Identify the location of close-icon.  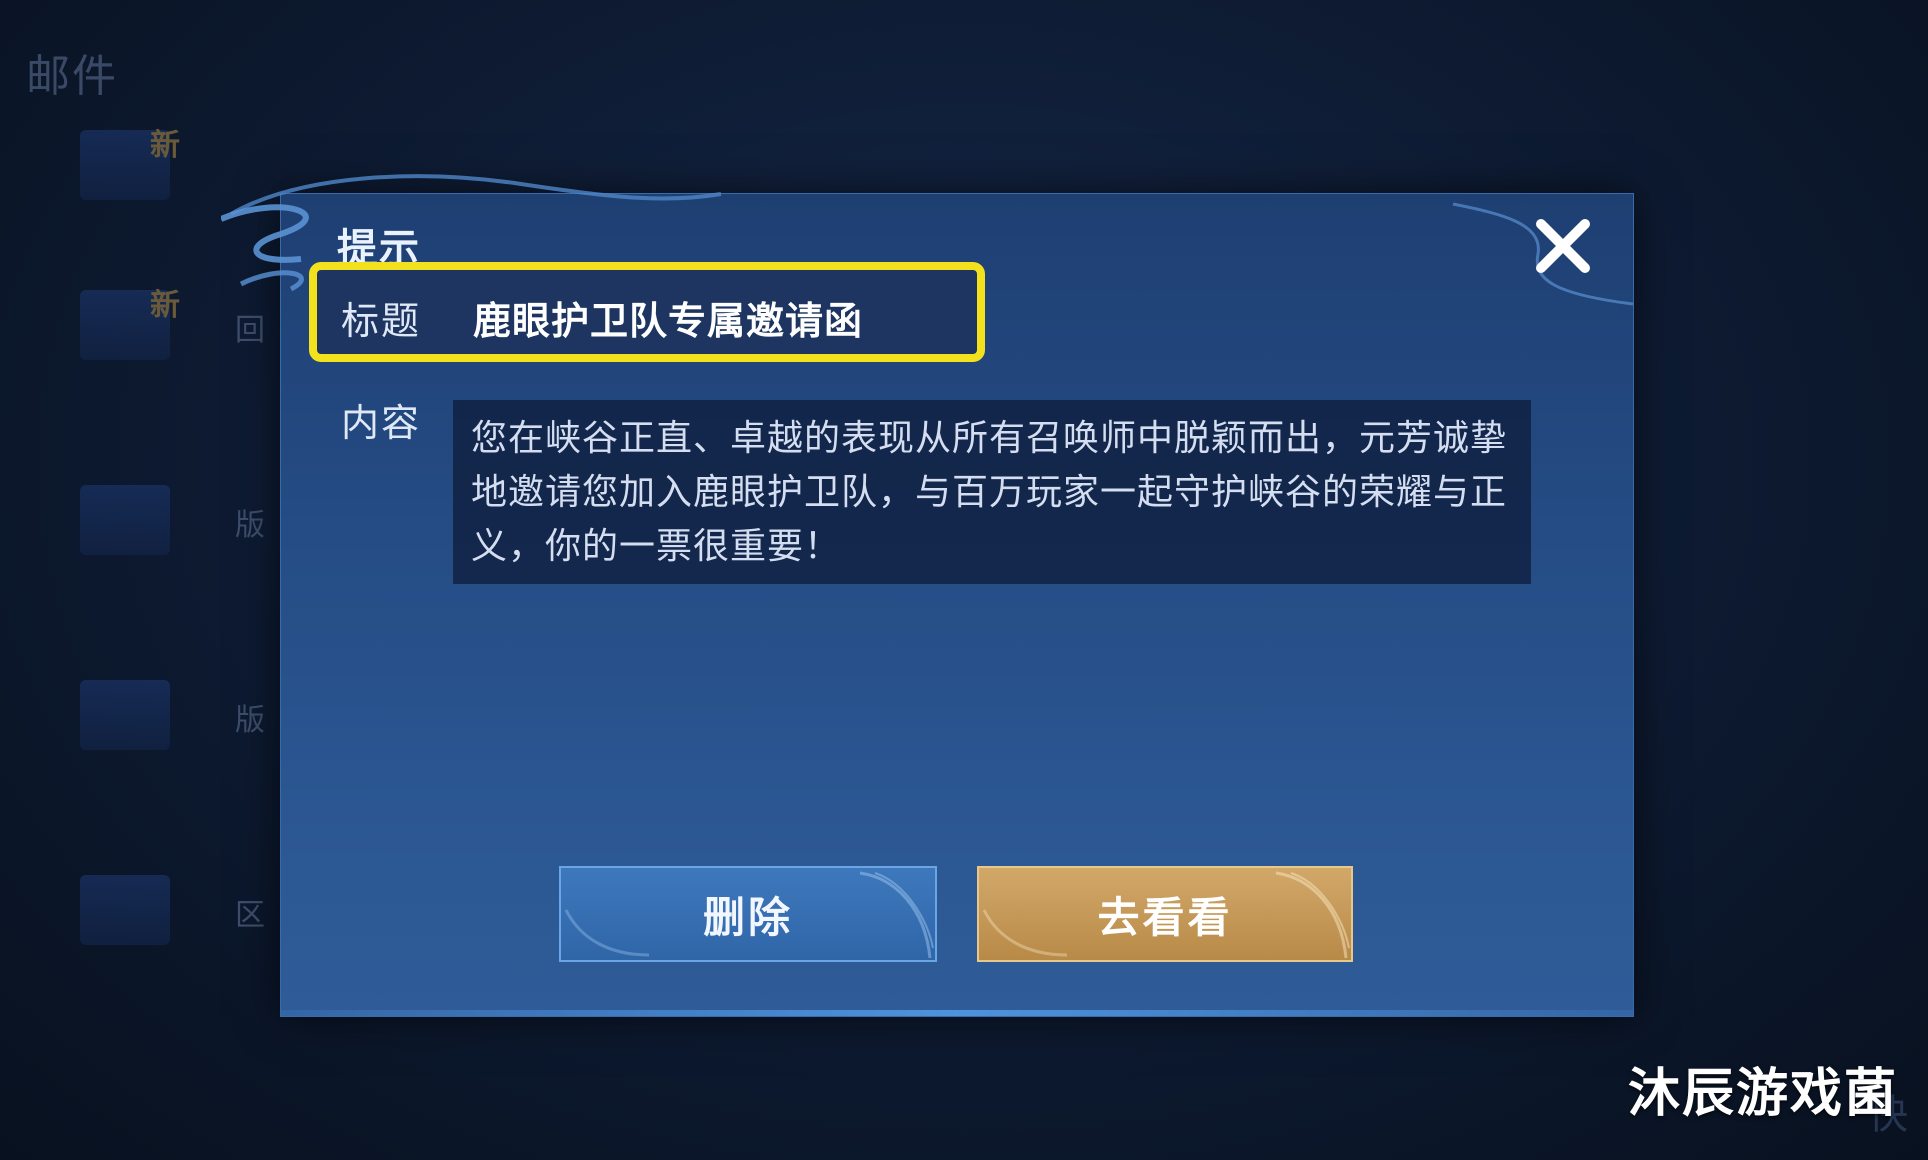
(1563, 246).